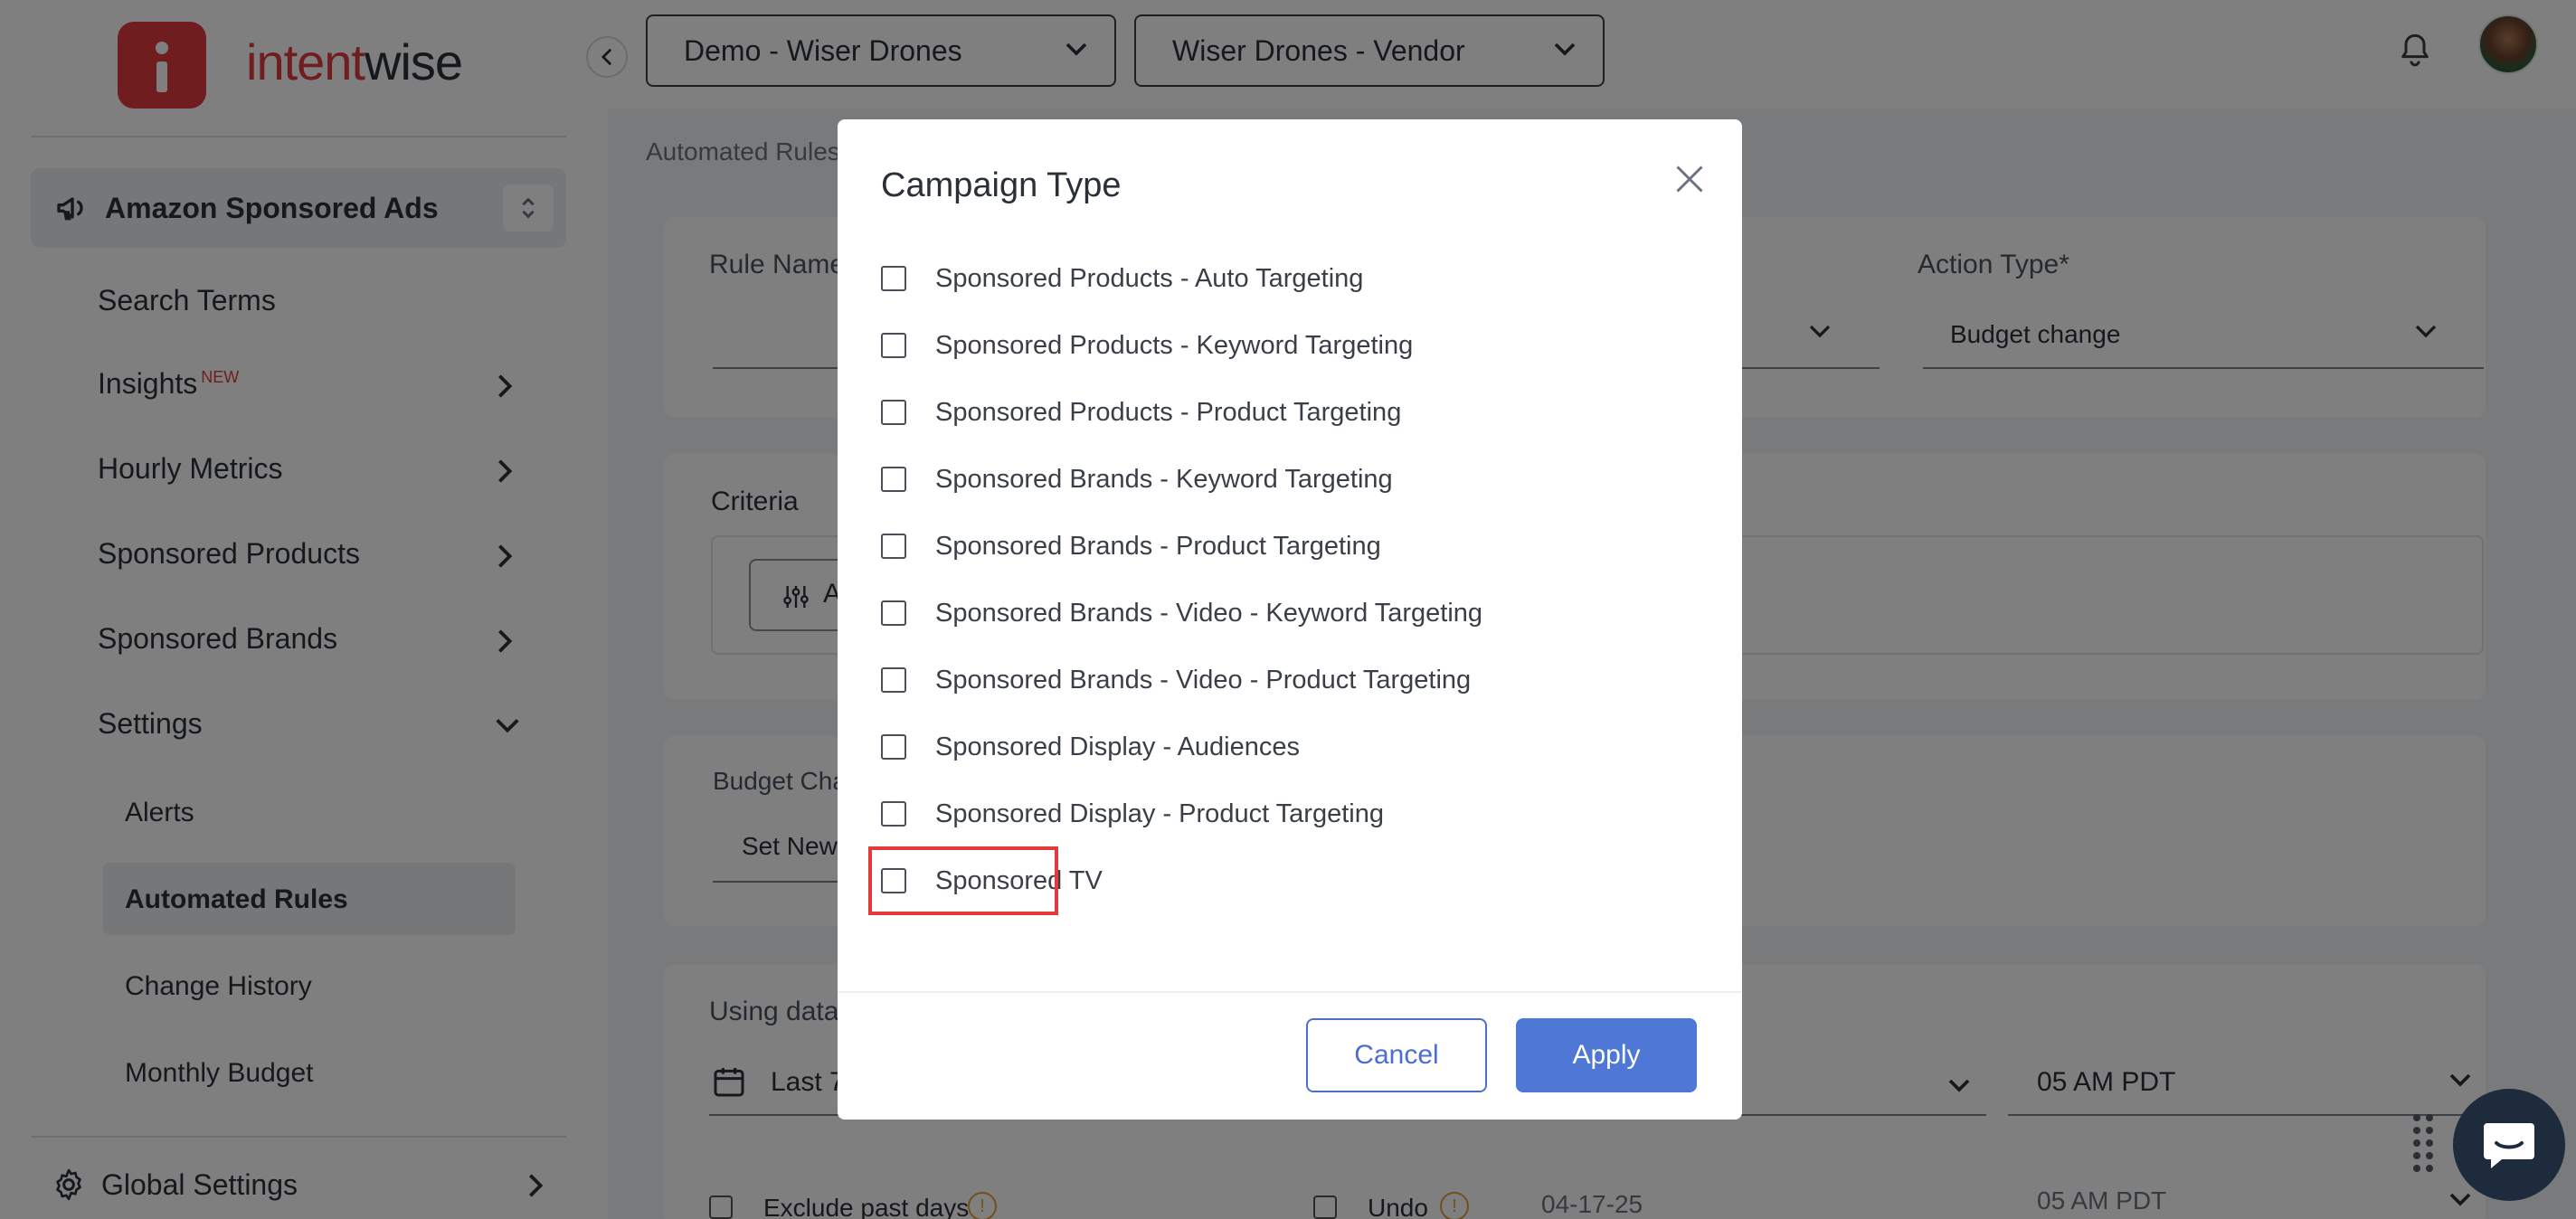  Describe the element at coordinates (1002, 185) in the screenshot. I see `modal-title: Campaign Type` at that location.